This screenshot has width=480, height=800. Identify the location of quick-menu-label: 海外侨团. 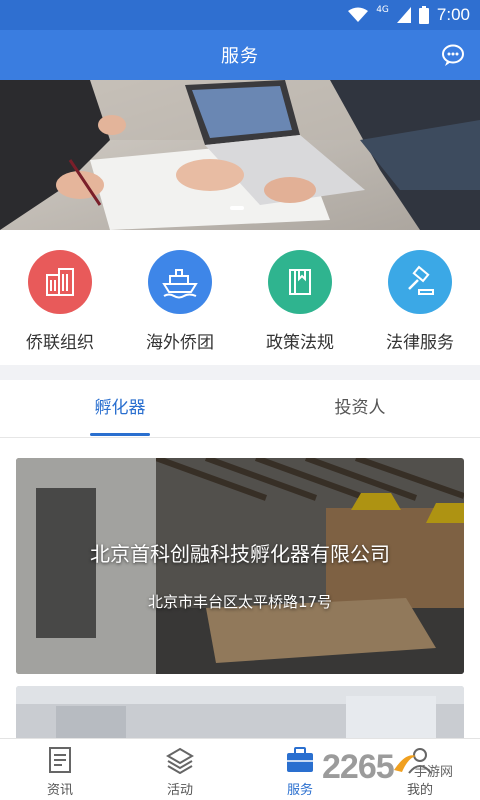
(180, 343).